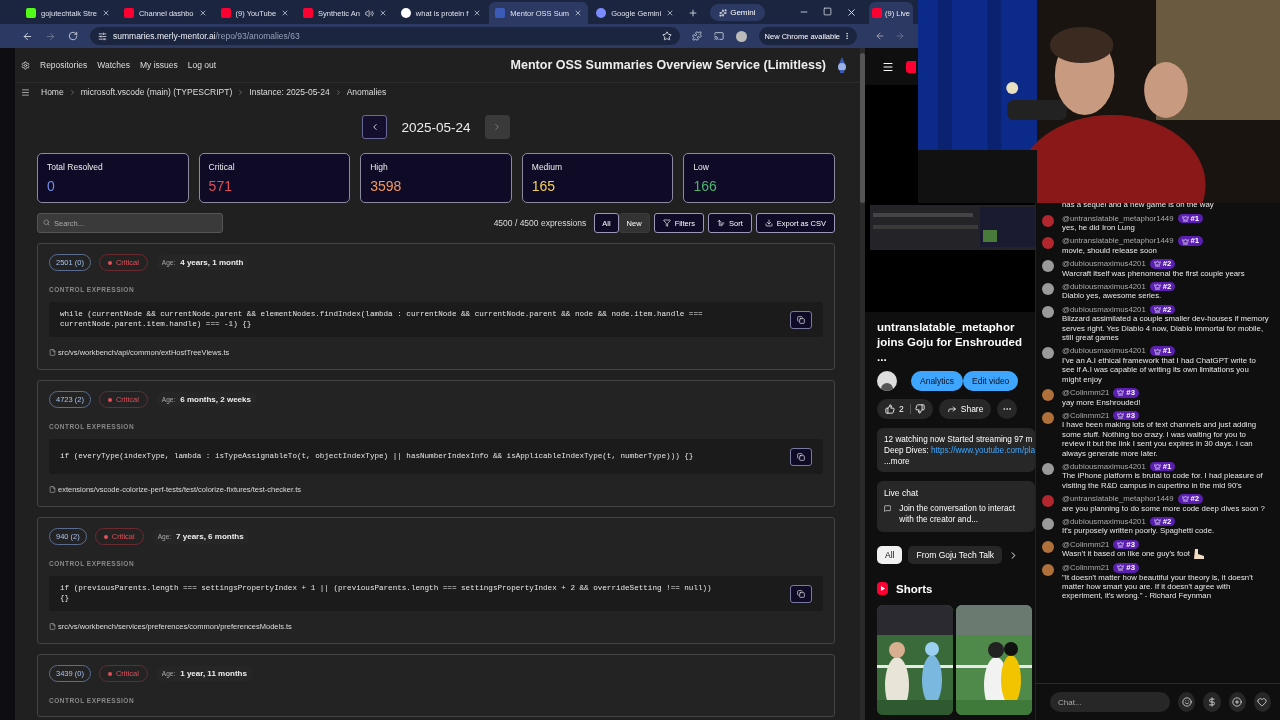  What do you see at coordinates (436, 127) in the screenshot?
I see `date-label: 2025-05-24` at bounding box center [436, 127].